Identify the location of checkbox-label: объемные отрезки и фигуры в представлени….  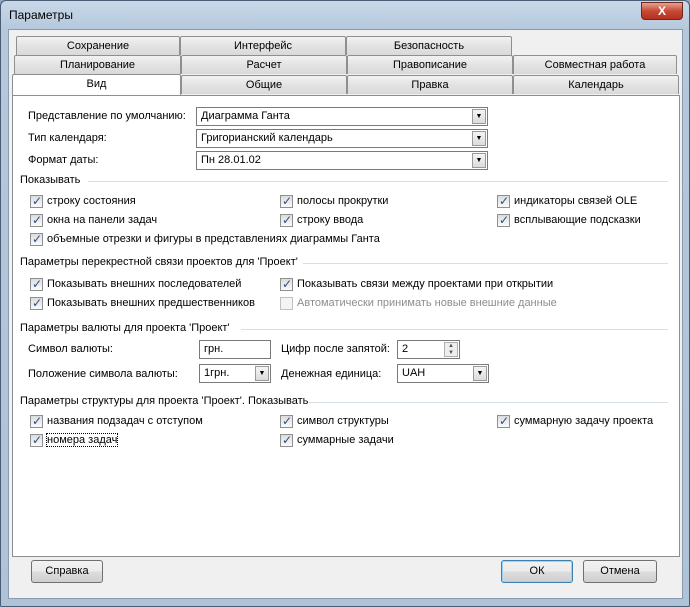
(213, 239).